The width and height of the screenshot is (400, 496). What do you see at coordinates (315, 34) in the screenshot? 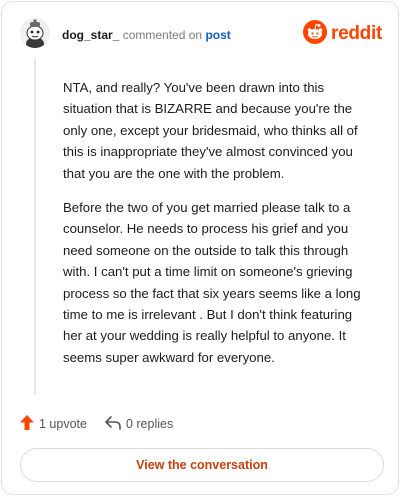
I see `reddit-logo-icon` at bounding box center [315, 34].